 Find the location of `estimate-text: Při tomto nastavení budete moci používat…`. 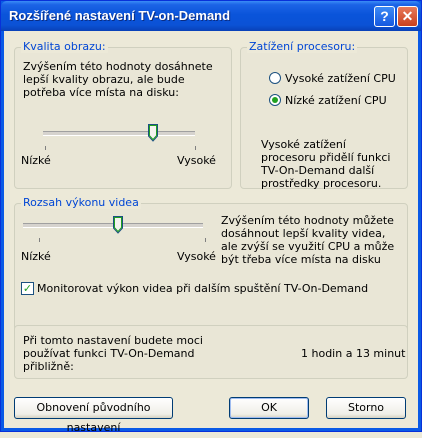

estimate-text: Při tomto nastavení budete moci používat… is located at coordinates (113, 353).